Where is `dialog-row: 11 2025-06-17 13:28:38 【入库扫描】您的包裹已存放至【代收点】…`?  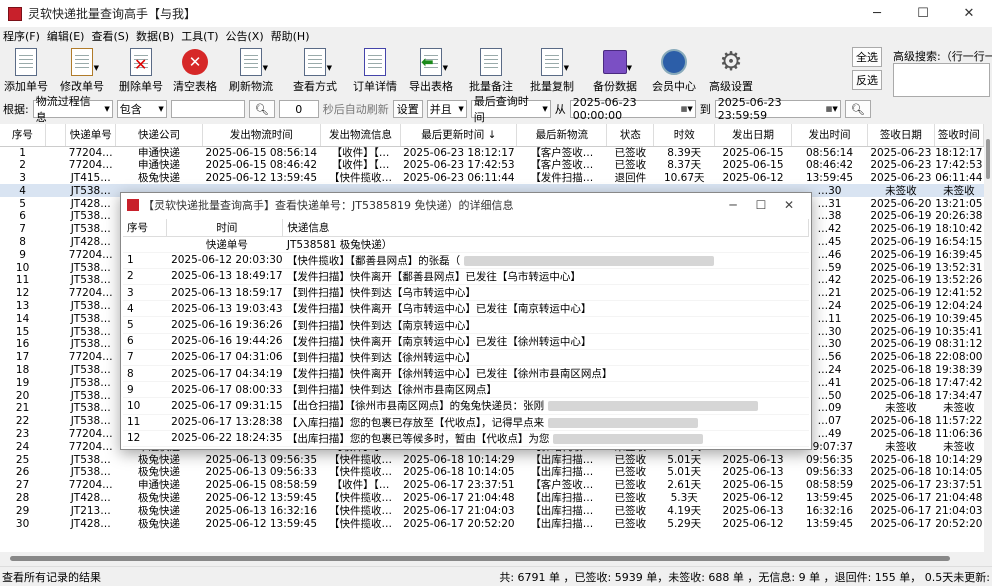
dialog-row: 11 2025-06-17 13:28:38 【入库扫描】您的包裹已存放至【代收点】… is located at coordinates (466, 422).